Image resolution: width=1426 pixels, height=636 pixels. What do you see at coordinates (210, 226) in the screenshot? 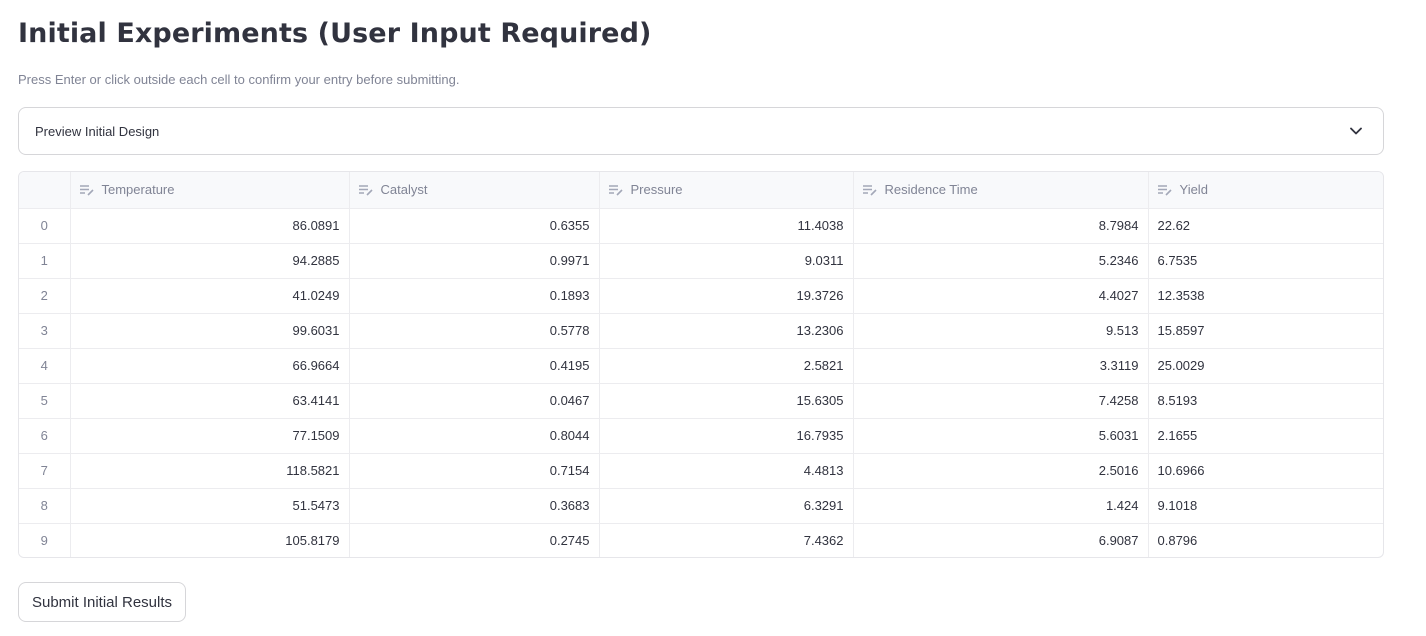
I see `cell-temperature: 86.0891` at bounding box center [210, 226].